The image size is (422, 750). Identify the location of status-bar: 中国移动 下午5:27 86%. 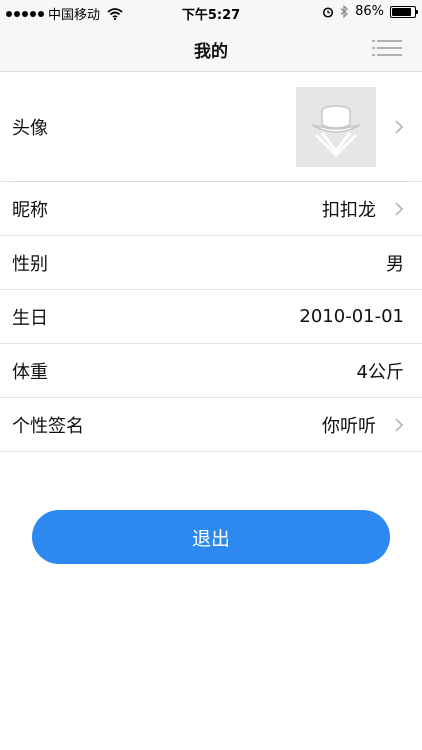
(211, 12).